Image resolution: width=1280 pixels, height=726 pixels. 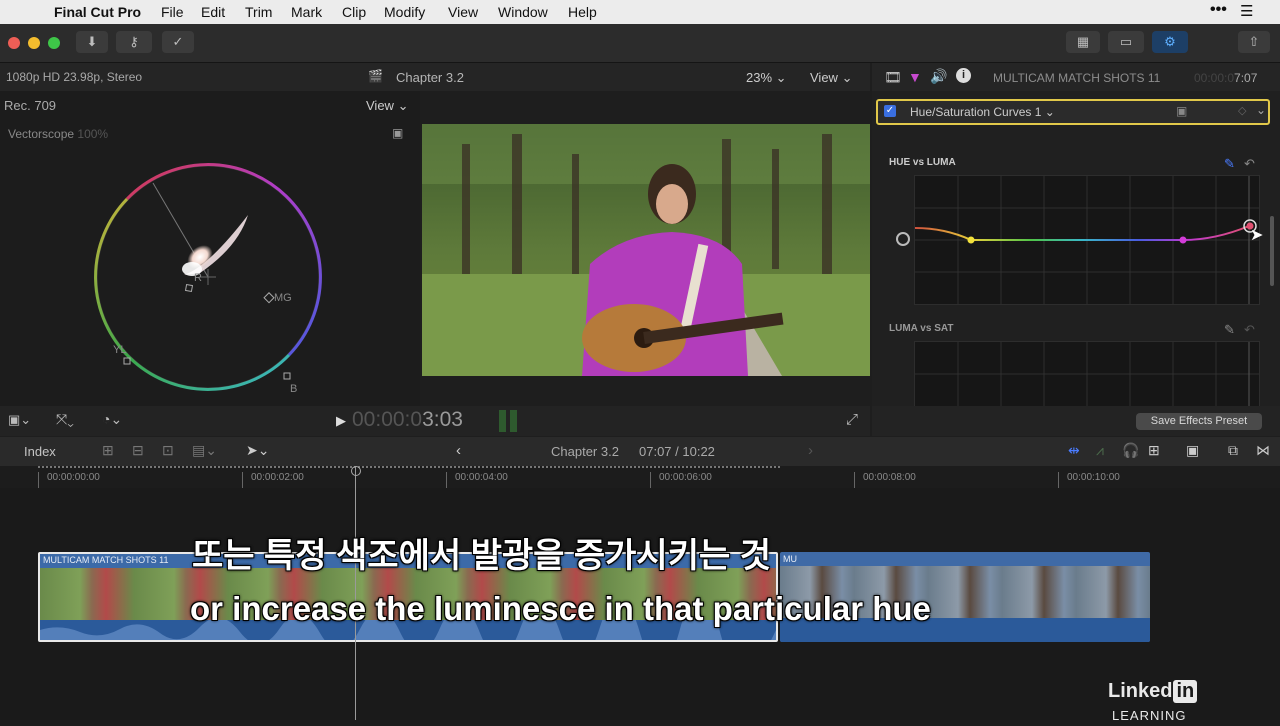 I want to click on menu-trim: Trim, so click(x=258, y=12).